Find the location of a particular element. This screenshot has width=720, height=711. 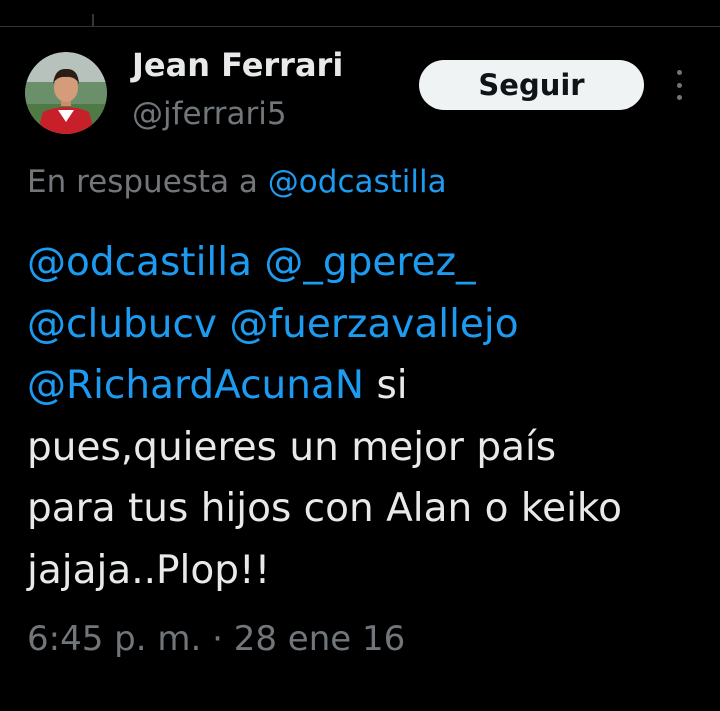

tweet-line-6: jajaja..Plop!! is located at coordinates (149, 570).